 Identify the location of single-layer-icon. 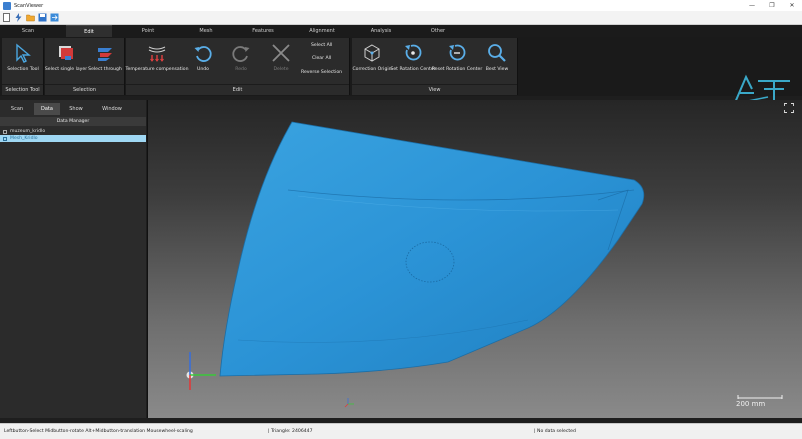
(66, 53).